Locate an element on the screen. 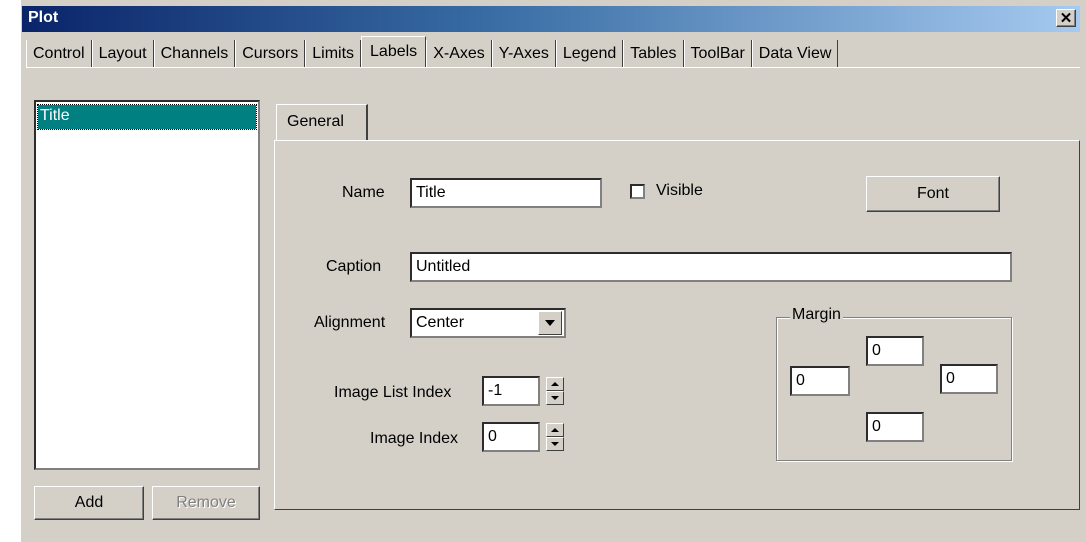 This screenshot has width=1086, height=542. tab-y-axes: Y-Axes is located at coordinates (523, 54).